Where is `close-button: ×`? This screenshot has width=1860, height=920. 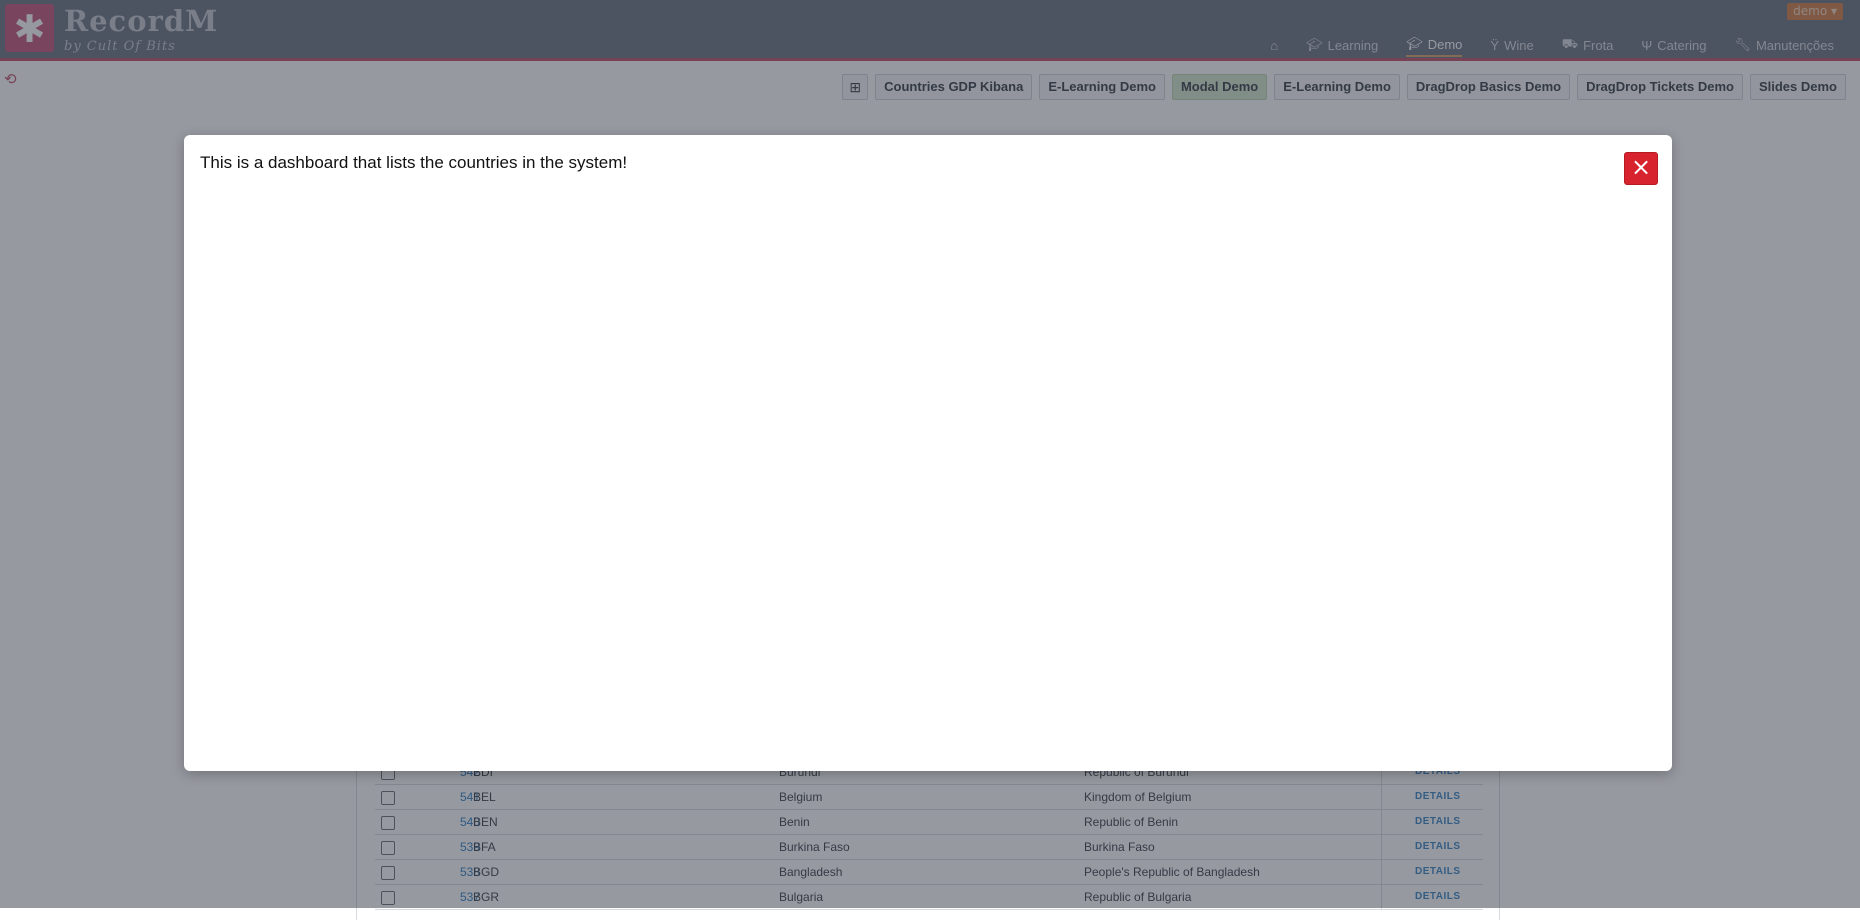
close-button: × is located at coordinates (1641, 168).